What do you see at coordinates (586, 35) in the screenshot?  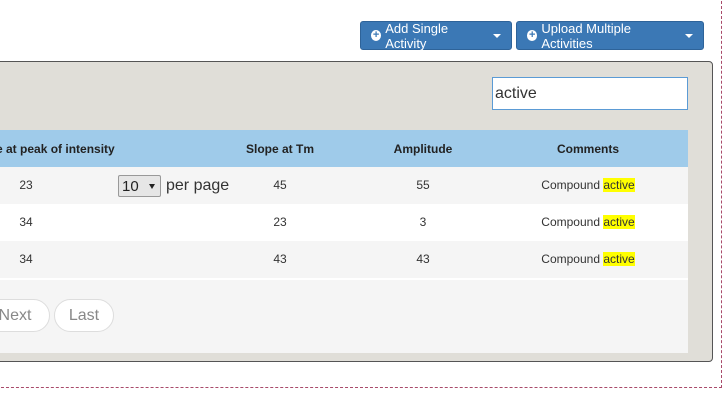 I see `upload-multiple-activities-label: Upload Multiple Activities` at bounding box center [586, 35].